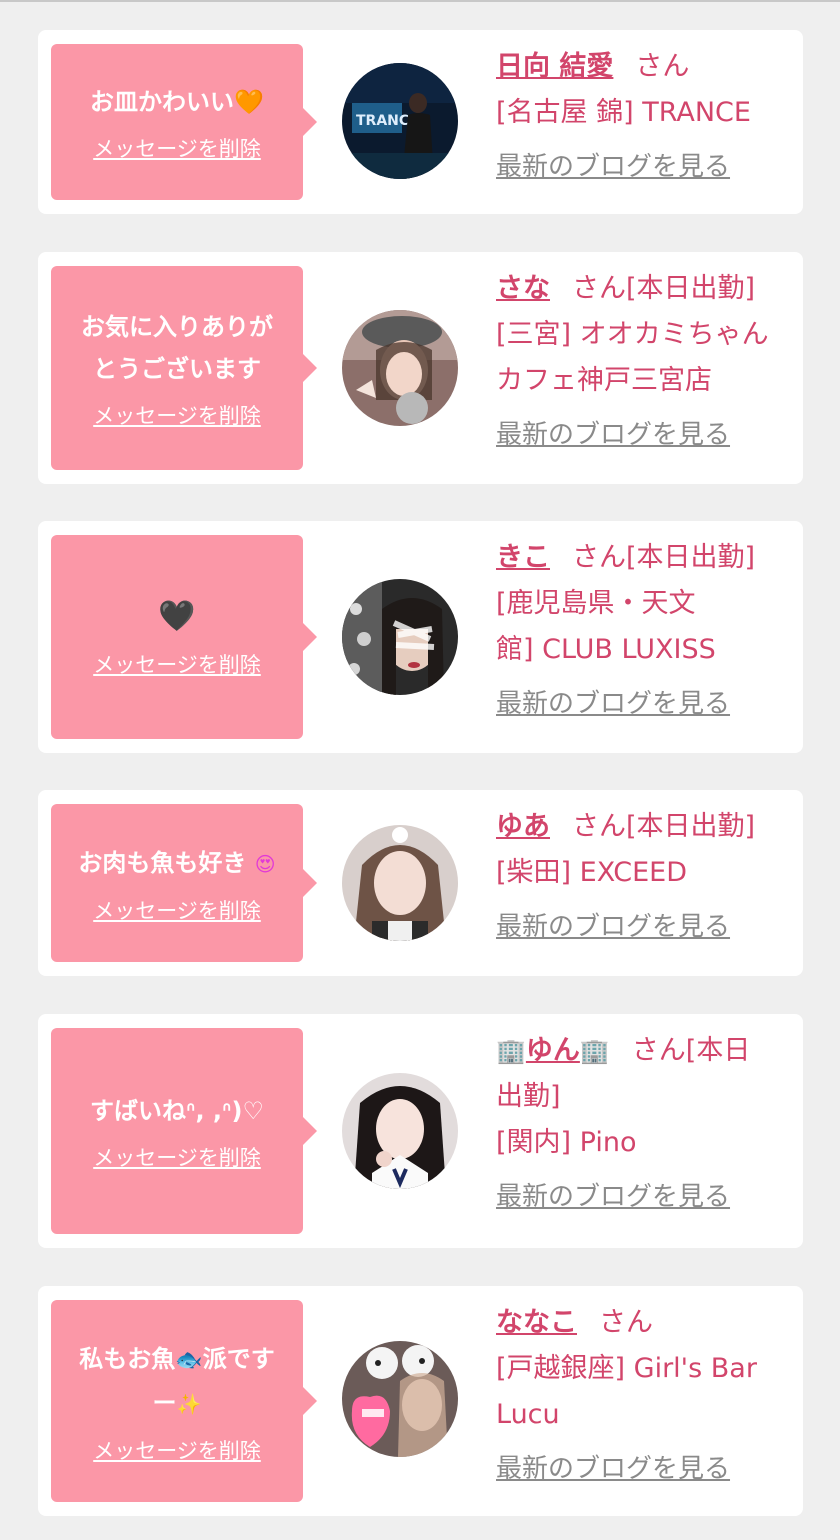 Image resolution: width=840 pixels, height=1540 pixels. Describe the element at coordinates (566, 1142) in the screenshot. I see `shop-name: [関内] Pino` at that location.